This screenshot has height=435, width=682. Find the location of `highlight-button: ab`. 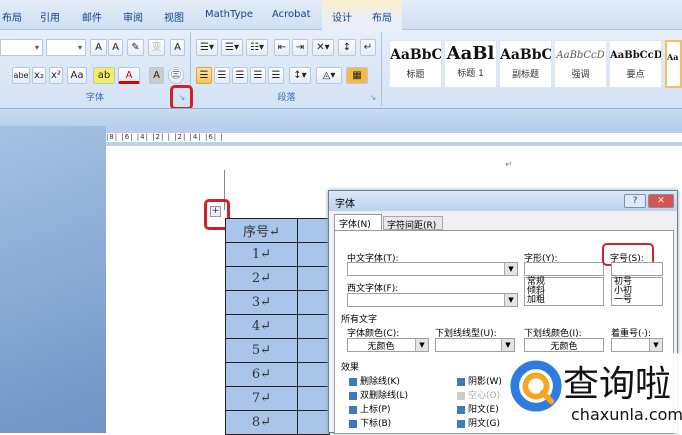

highlight-button: ab is located at coordinates (104, 75).